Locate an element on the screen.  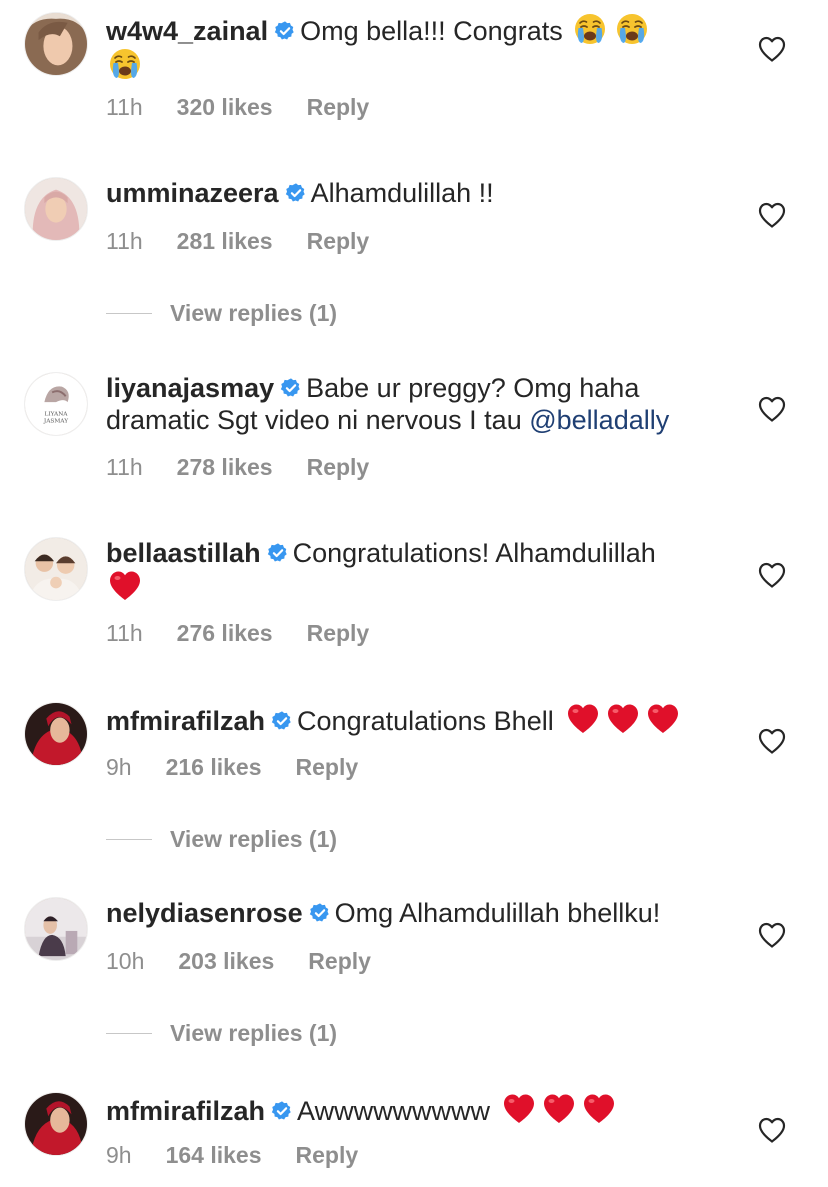
likes-count: 320 likes is located at coordinates (225, 107).